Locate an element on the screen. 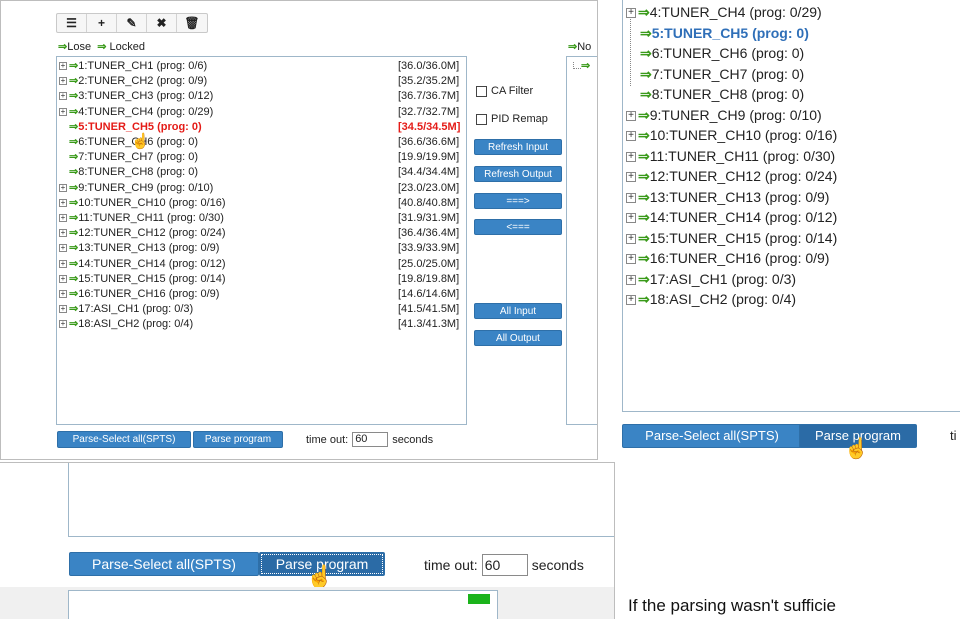  edit-icon: ✎ is located at coordinates (132, 23).